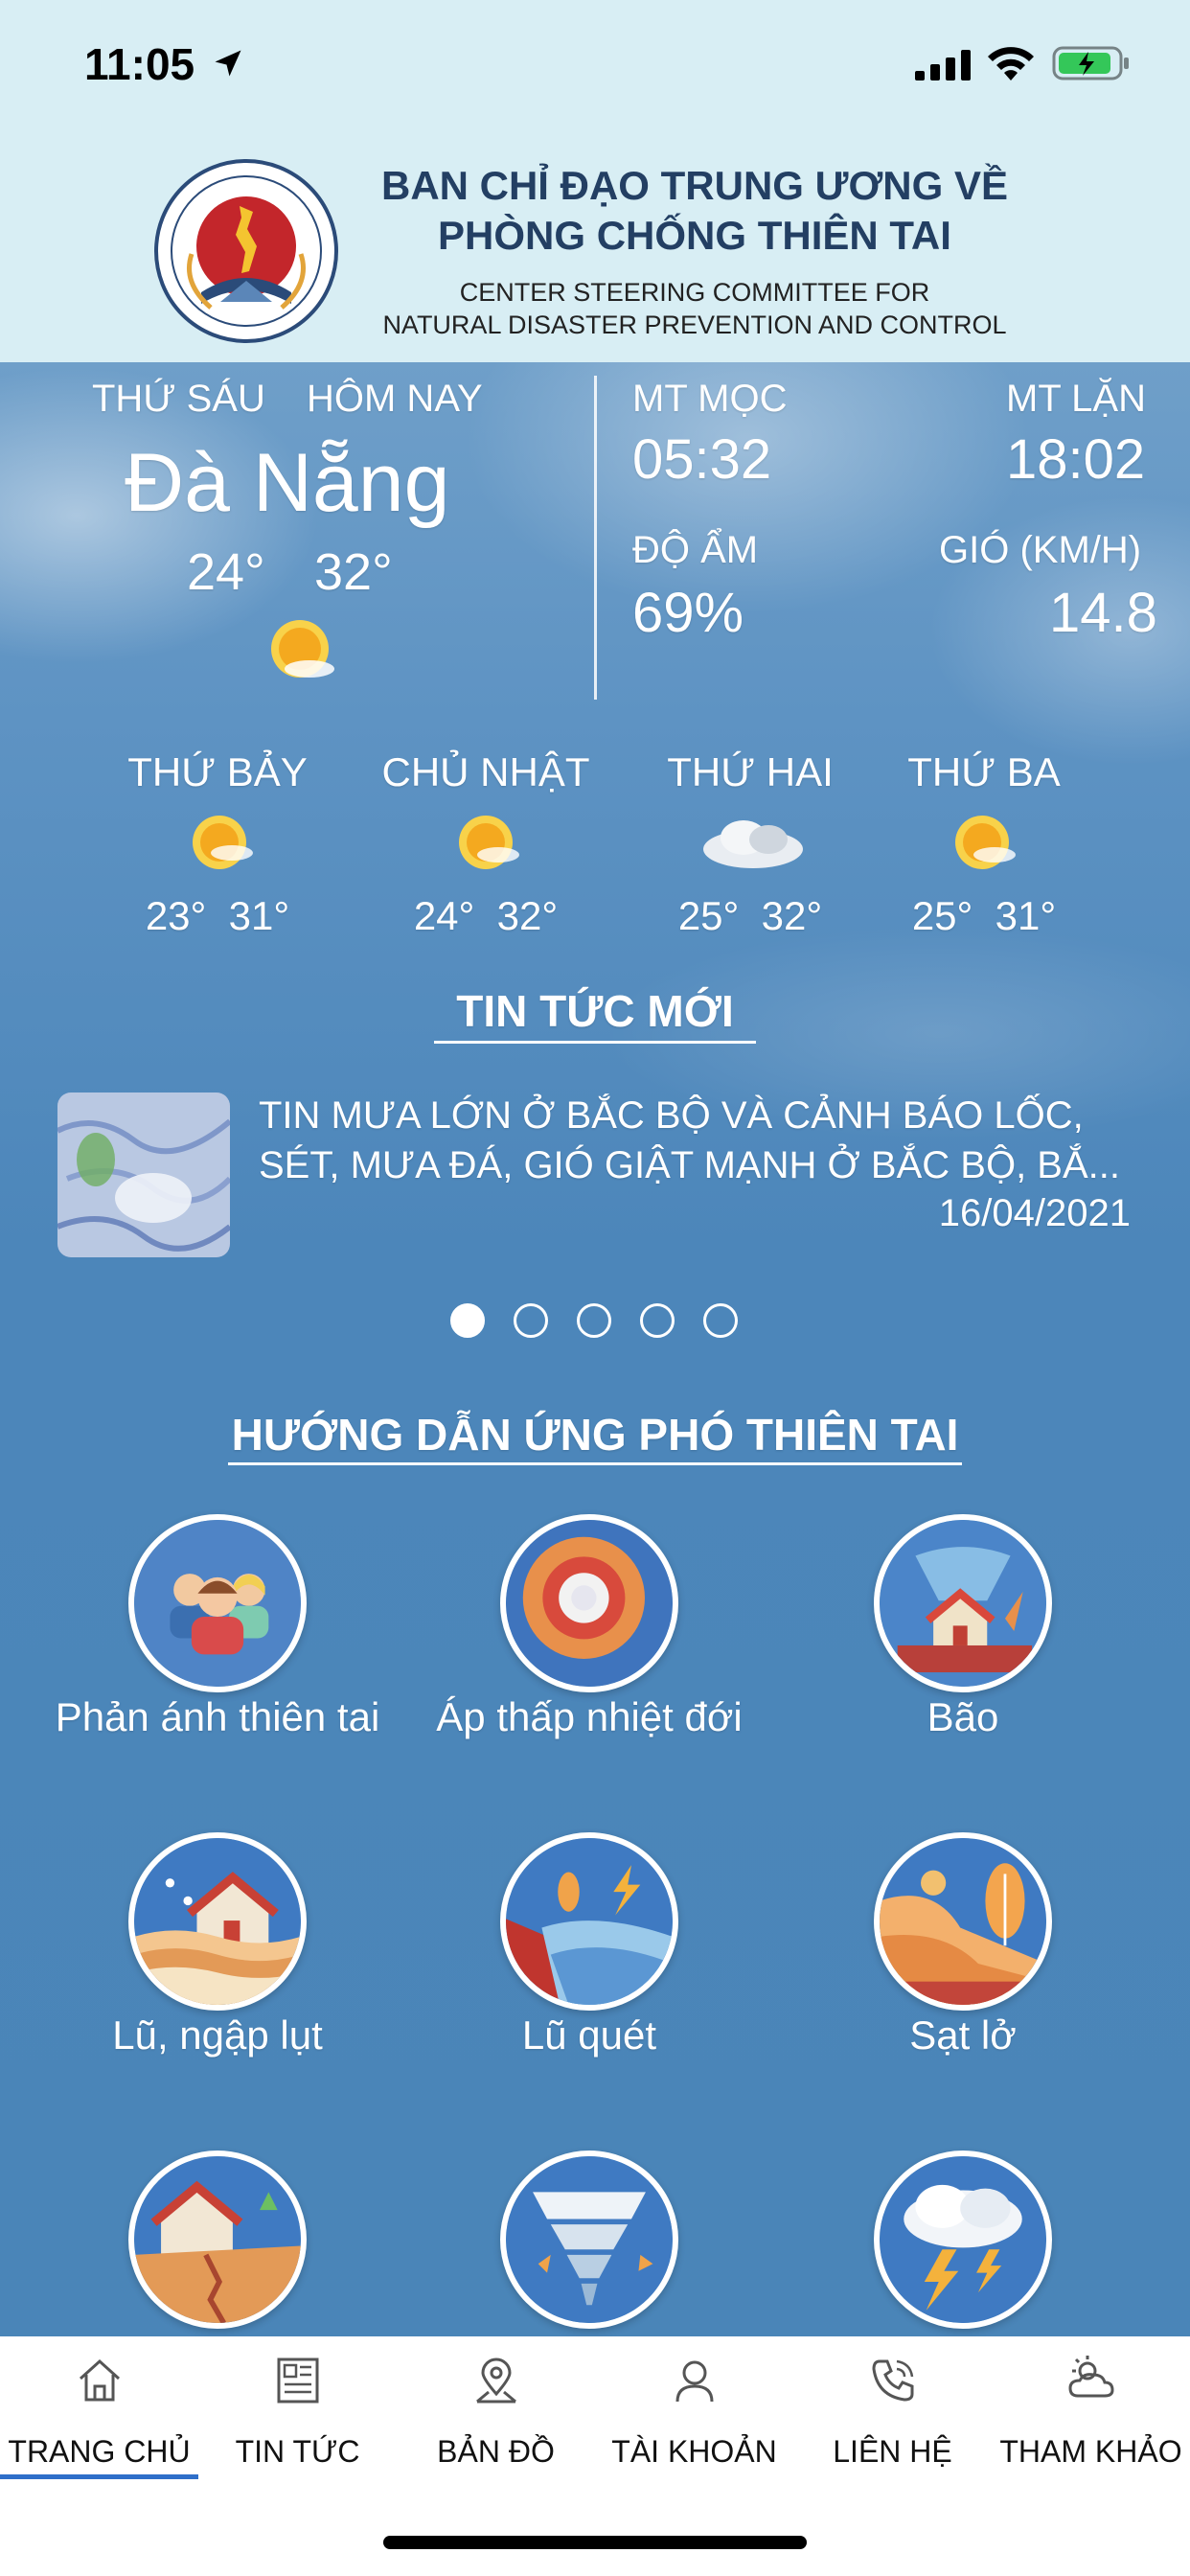 Image resolution: width=1190 pixels, height=2576 pixels. What do you see at coordinates (984, 771) in the screenshot?
I see `forecast-day: THỨ BA` at bounding box center [984, 771].